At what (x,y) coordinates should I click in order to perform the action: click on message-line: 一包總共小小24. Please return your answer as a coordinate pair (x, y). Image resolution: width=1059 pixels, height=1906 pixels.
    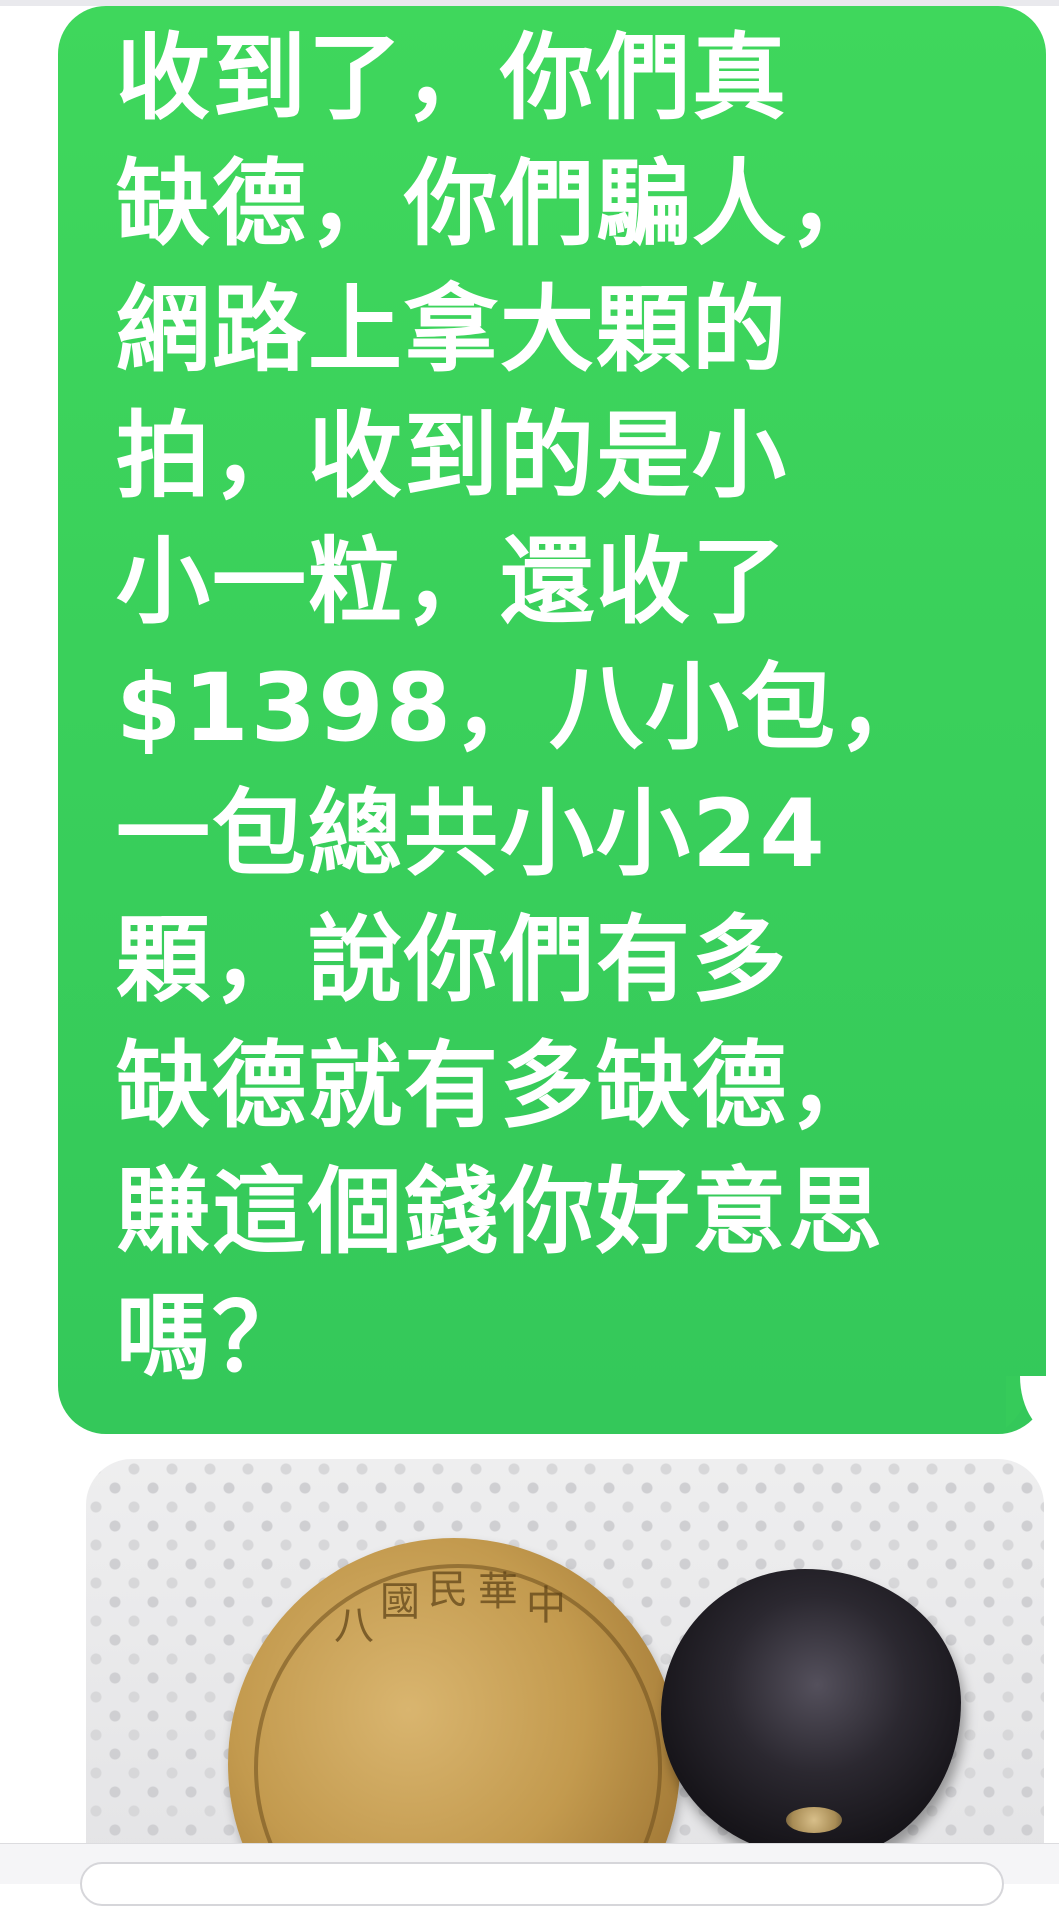
    Looking at the image, I should click on (471, 834).